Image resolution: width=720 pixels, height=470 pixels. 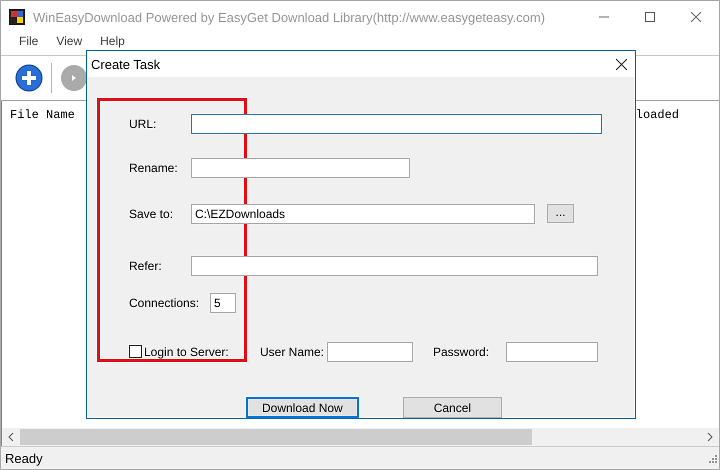 I want to click on field-label: User Name:, so click(x=293, y=351).